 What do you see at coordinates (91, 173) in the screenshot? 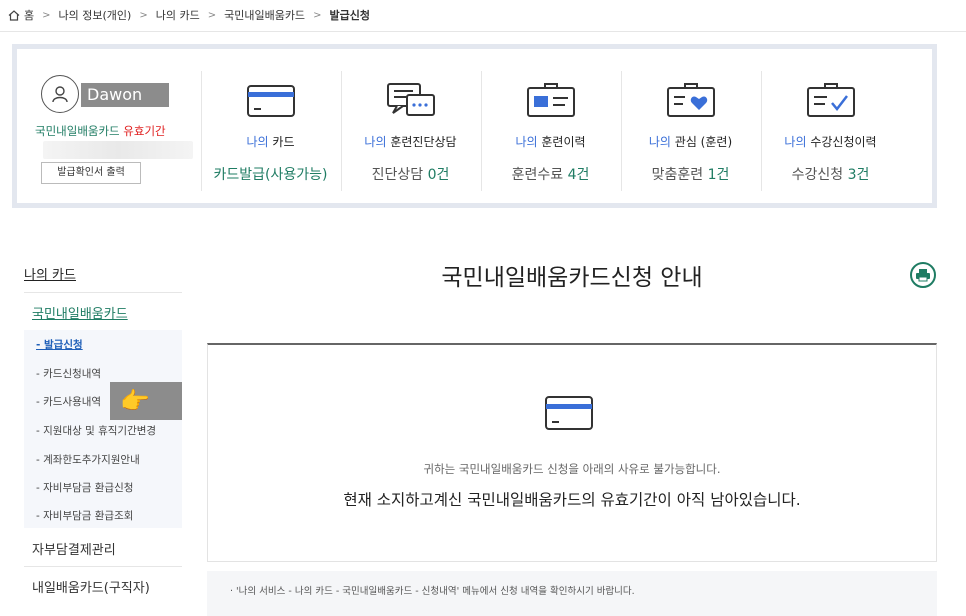
I see `print-certificate-button: 발급확인서 출력` at bounding box center [91, 173].